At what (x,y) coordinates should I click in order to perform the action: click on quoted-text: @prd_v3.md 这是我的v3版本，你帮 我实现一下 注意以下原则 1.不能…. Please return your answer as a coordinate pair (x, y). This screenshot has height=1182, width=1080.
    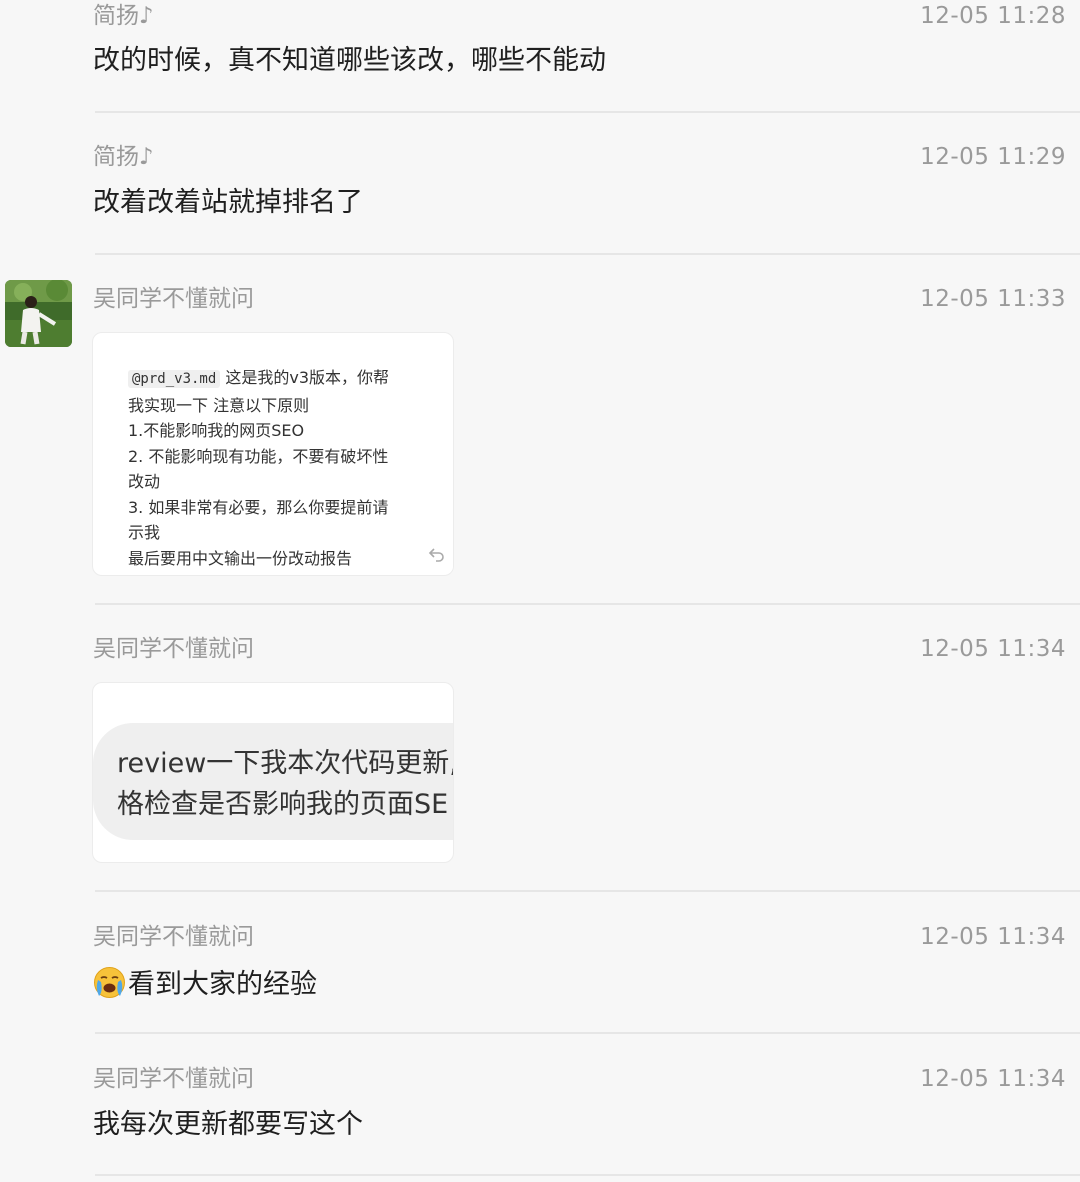
    Looking at the image, I should click on (278, 468).